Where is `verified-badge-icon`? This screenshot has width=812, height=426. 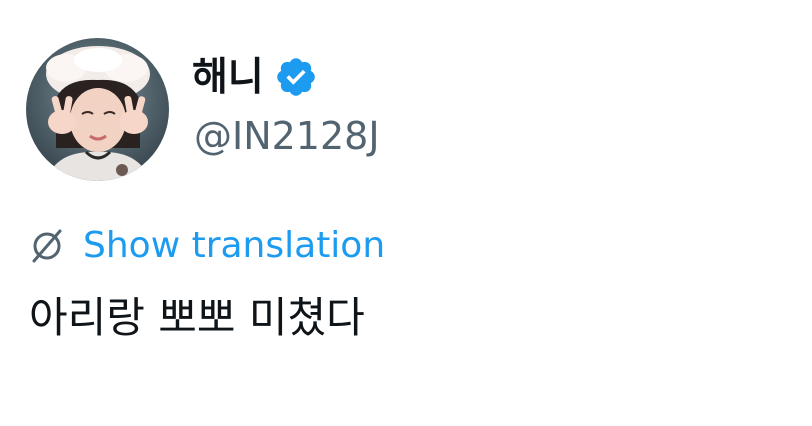
verified-badge-icon is located at coordinates (296, 77).